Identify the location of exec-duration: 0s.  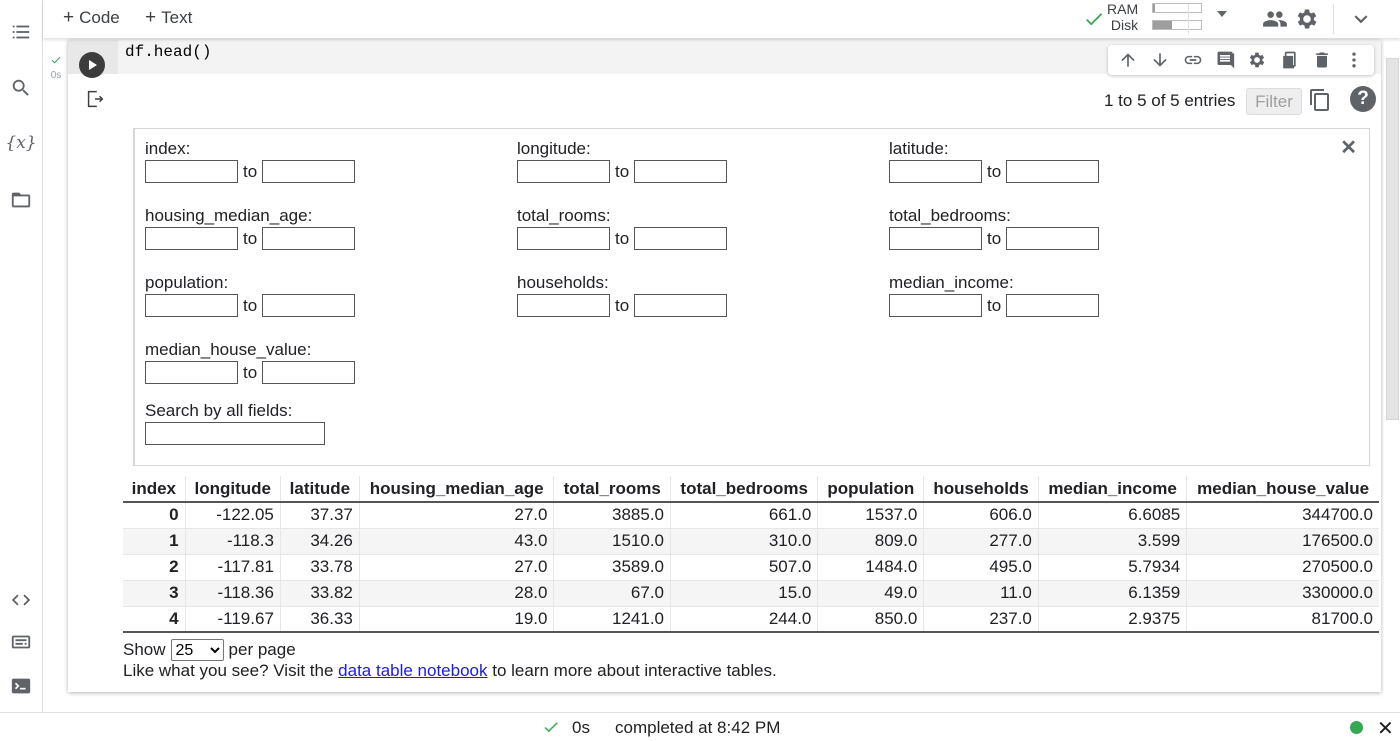
(56, 75).